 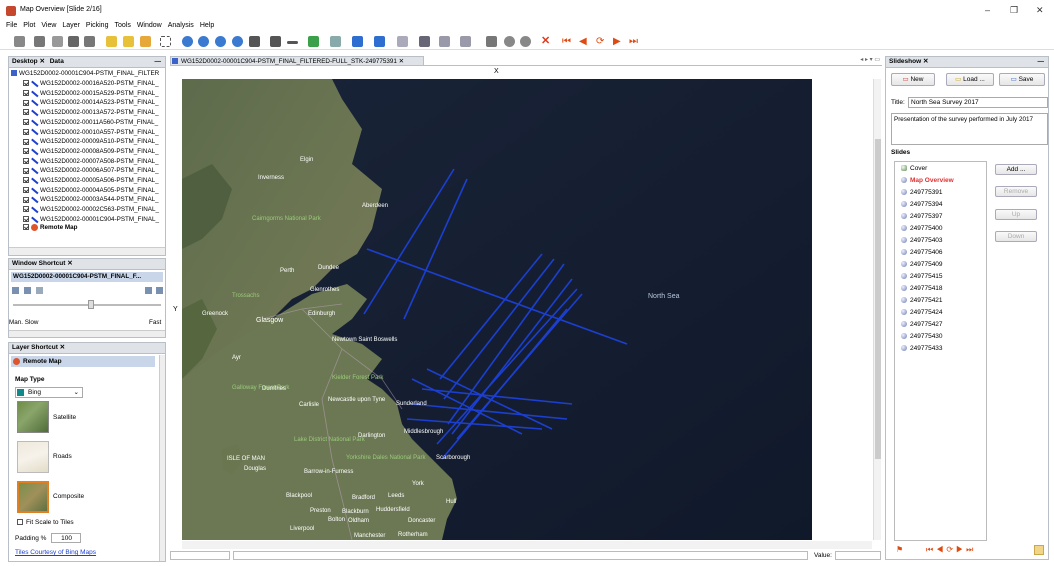 What do you see at coordinates (145, 41) in the screenshot?
I see `folder-star-icon` at bounding box center [145, 41].